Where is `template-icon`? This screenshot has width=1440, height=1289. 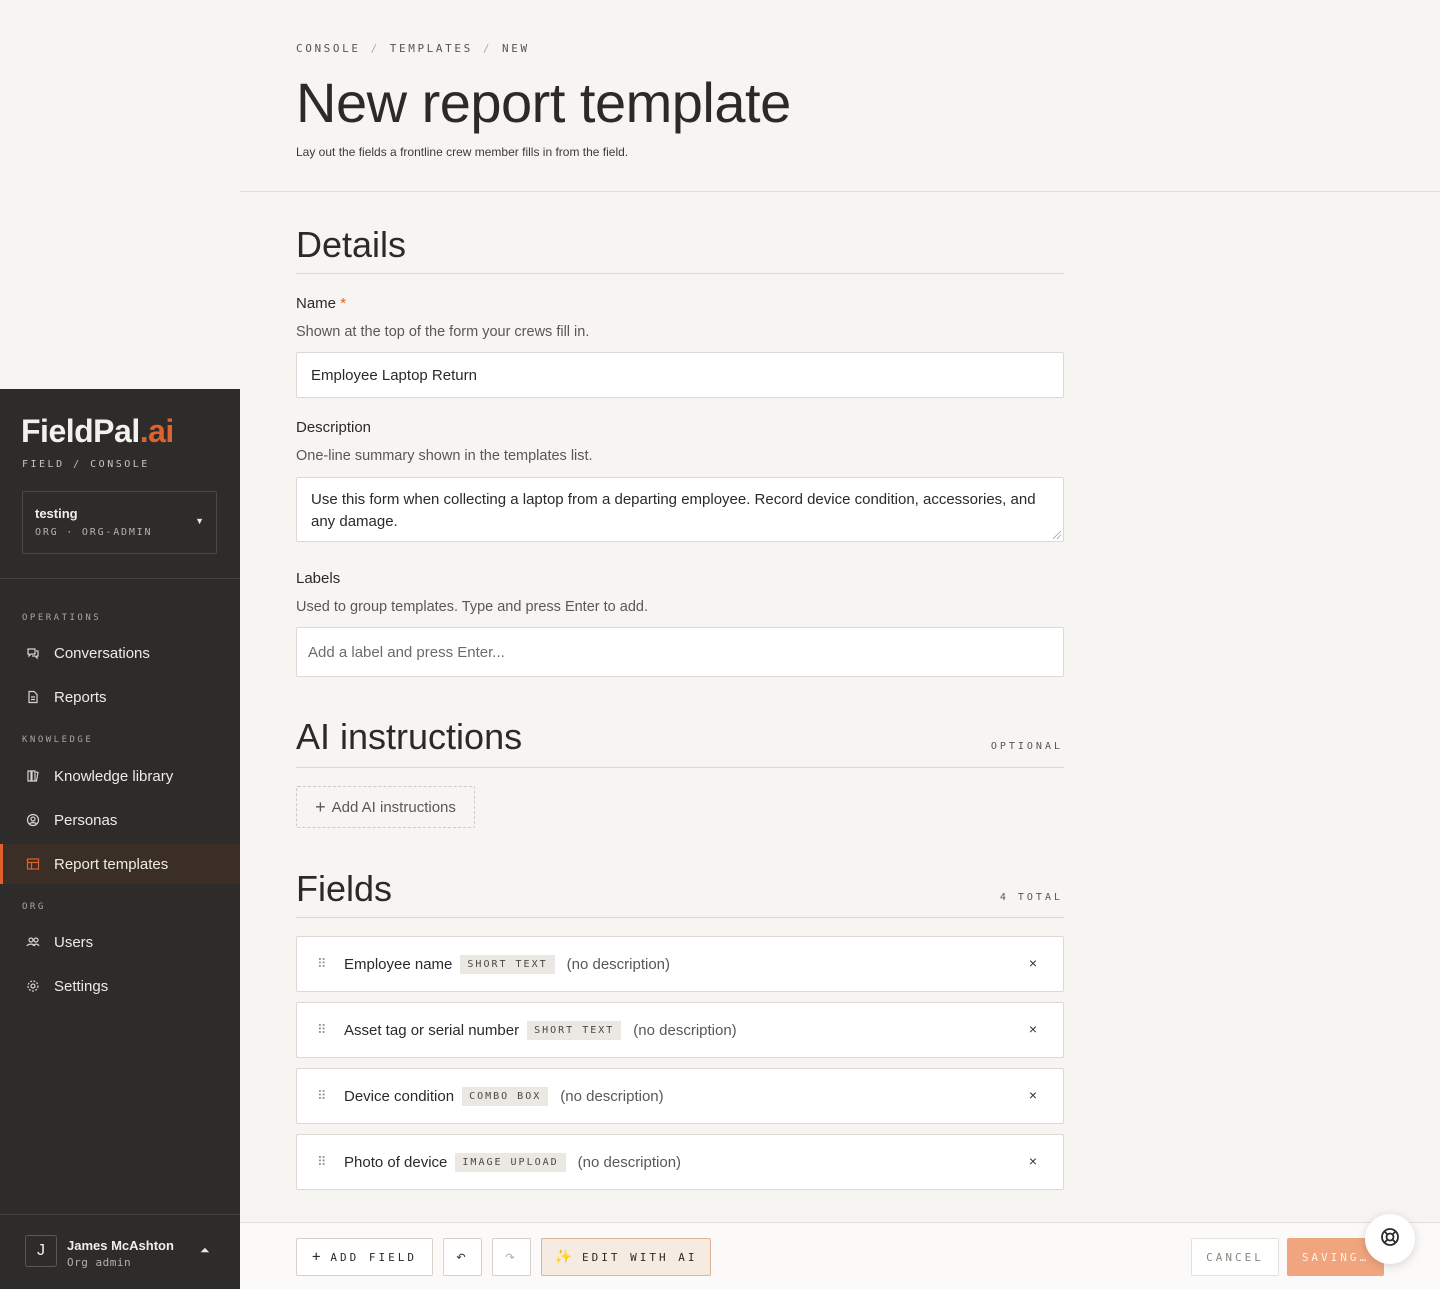 template-icon is located at coordinates (33, 864).